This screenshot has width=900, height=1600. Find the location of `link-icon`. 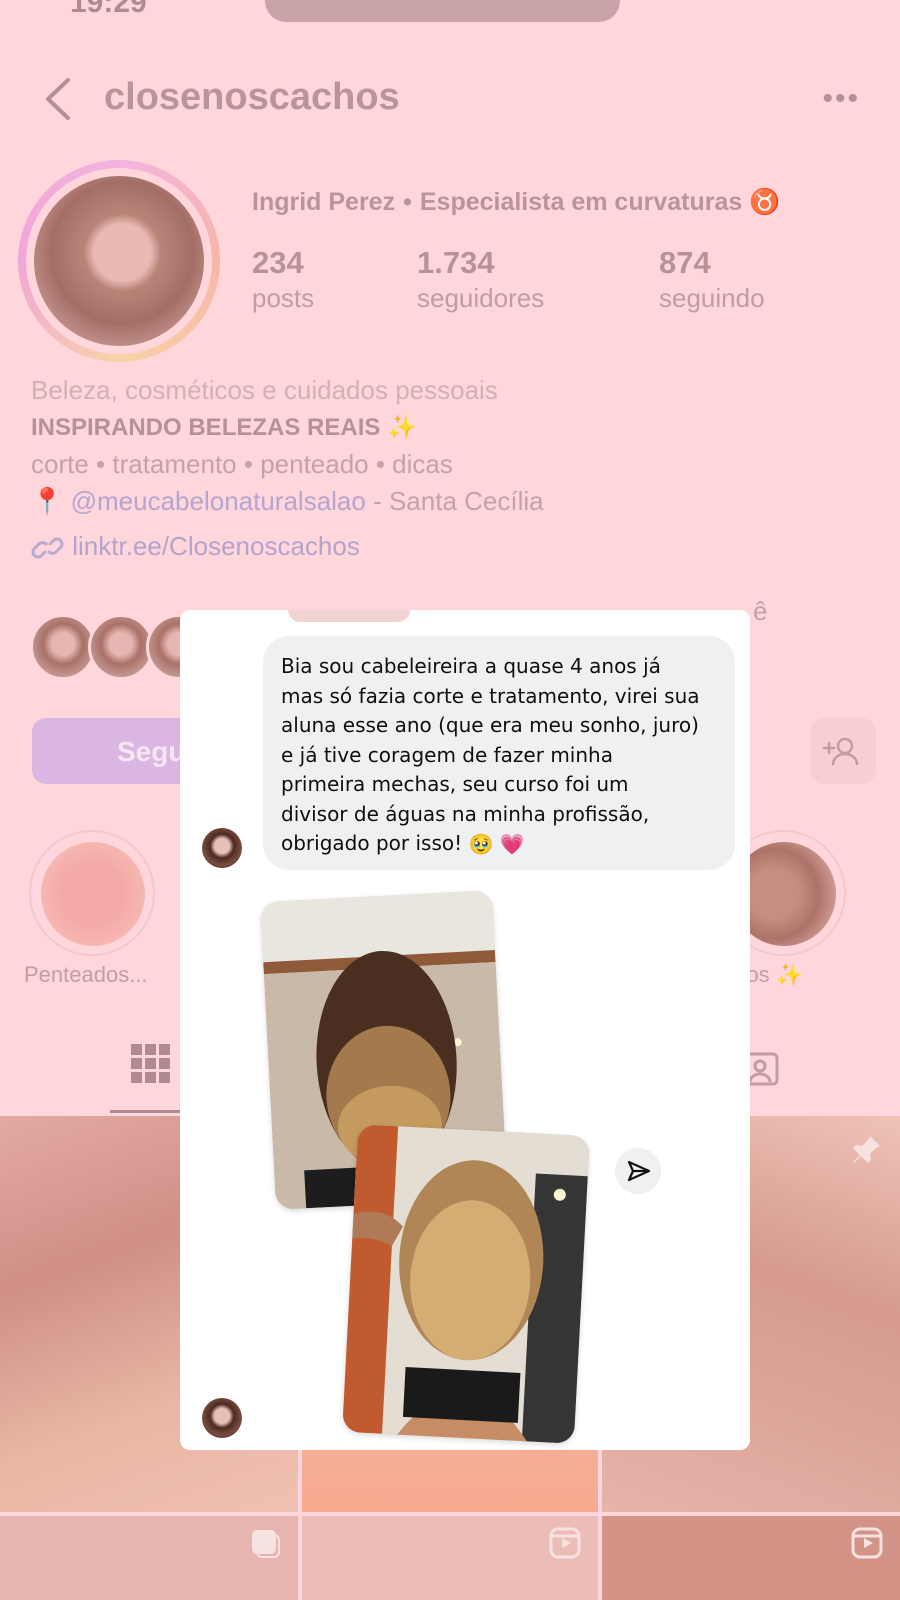

link-icon is located at coordinates (47, 548).